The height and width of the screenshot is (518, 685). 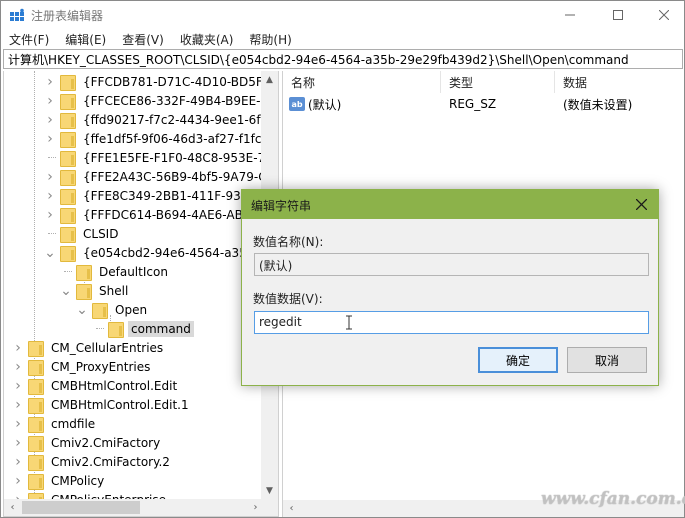 What do you see at coordinates (172, 195) in the screenshot?
I see `tree-node-label: {FFE8C349-2BB1-411F-93CE-` at bounding box center [172, 195].